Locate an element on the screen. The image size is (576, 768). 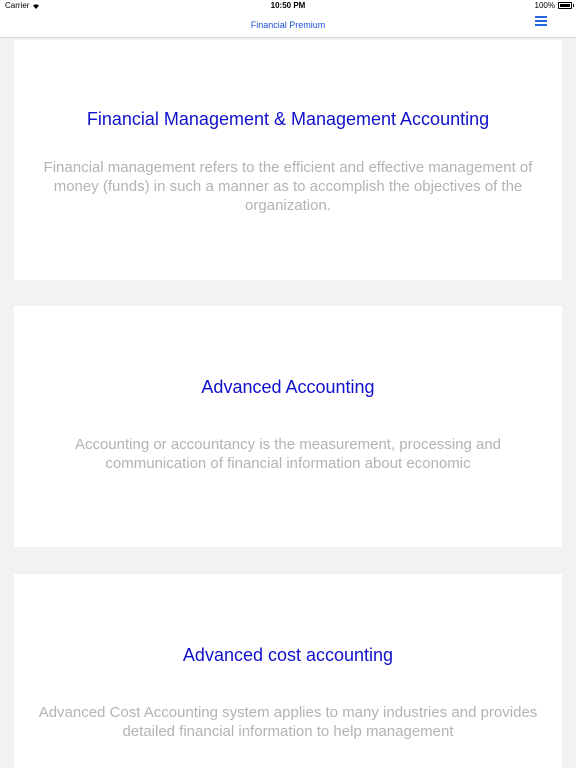
nav-bar: Financial Premium is located at coordinates (288, 25).